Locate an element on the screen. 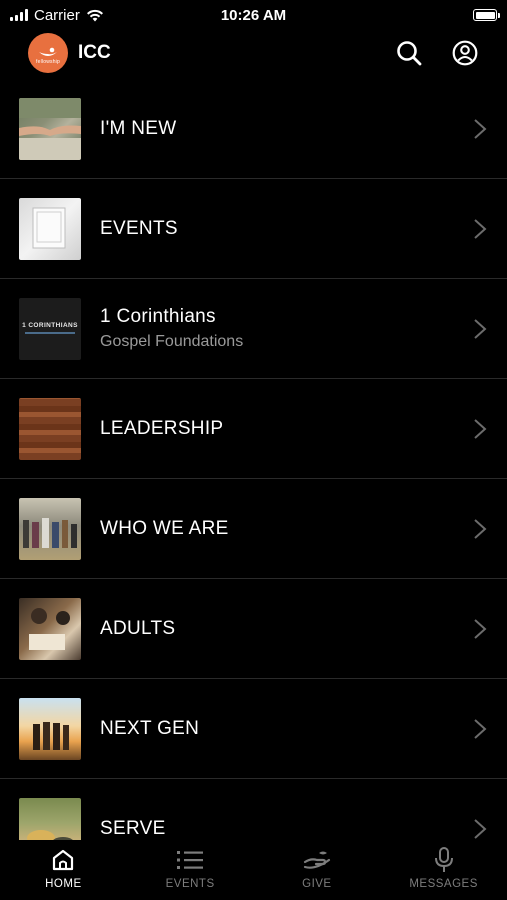 Image resolution: width=507 pixels, height=900 pixels. item-text: NEXT GEN is located at coordinates (149, 729).